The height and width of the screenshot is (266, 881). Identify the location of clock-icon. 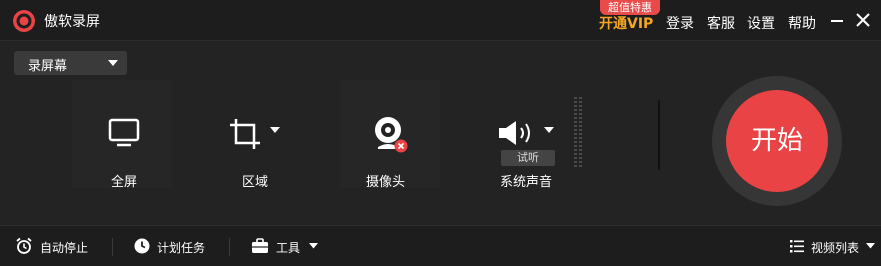
(142, 246).